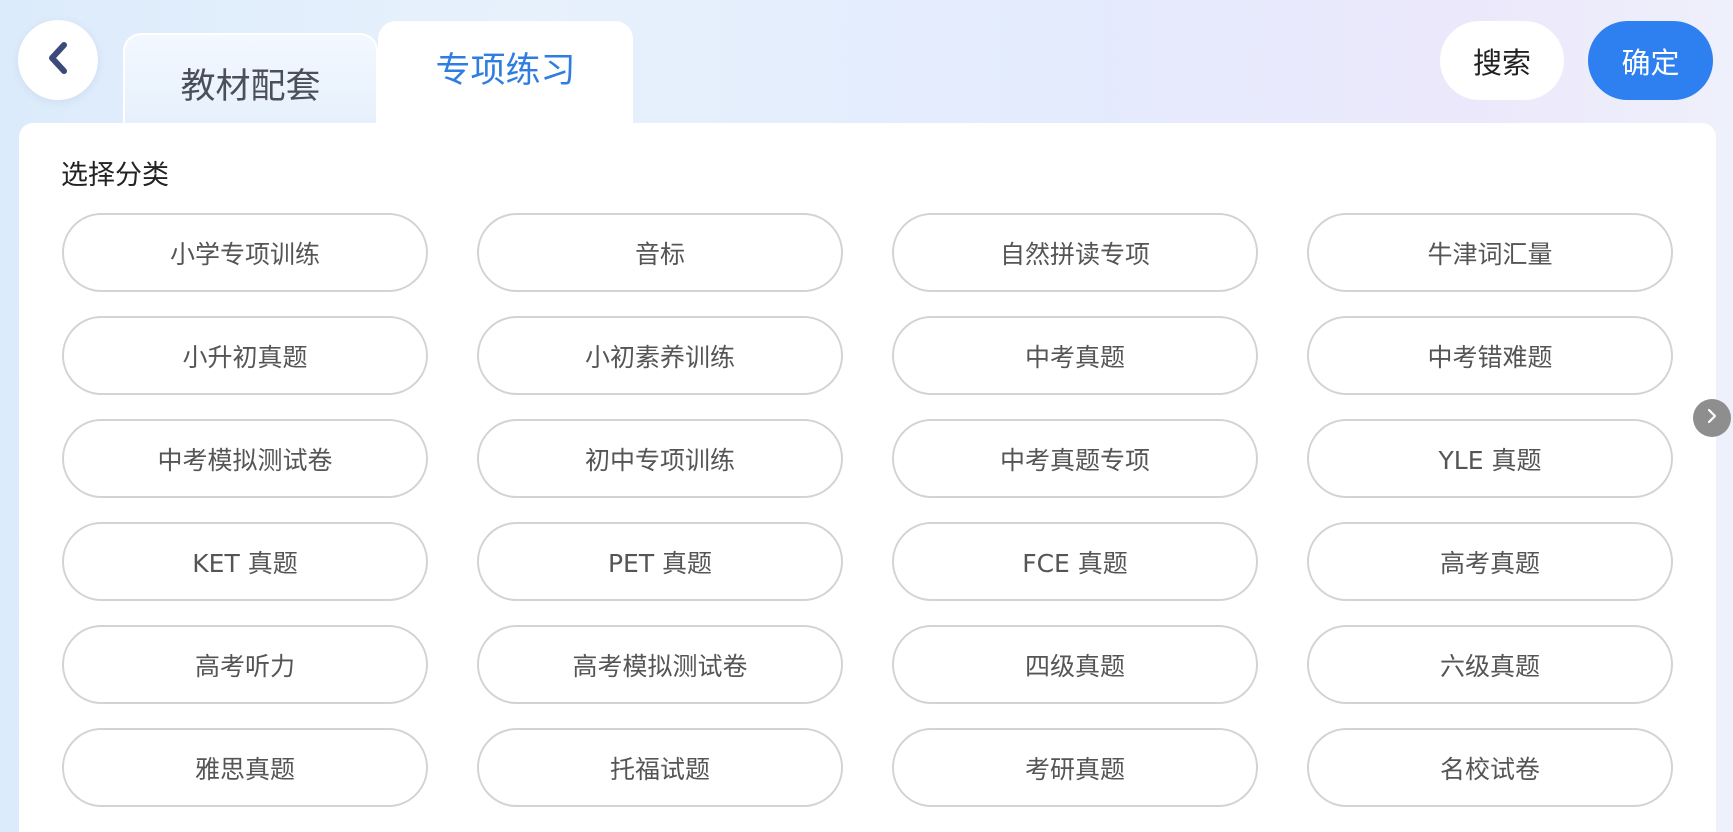 The height and width of the screenshot is (832, 1733). I want to click on category-option: 高考真题, so click(1490, 561).